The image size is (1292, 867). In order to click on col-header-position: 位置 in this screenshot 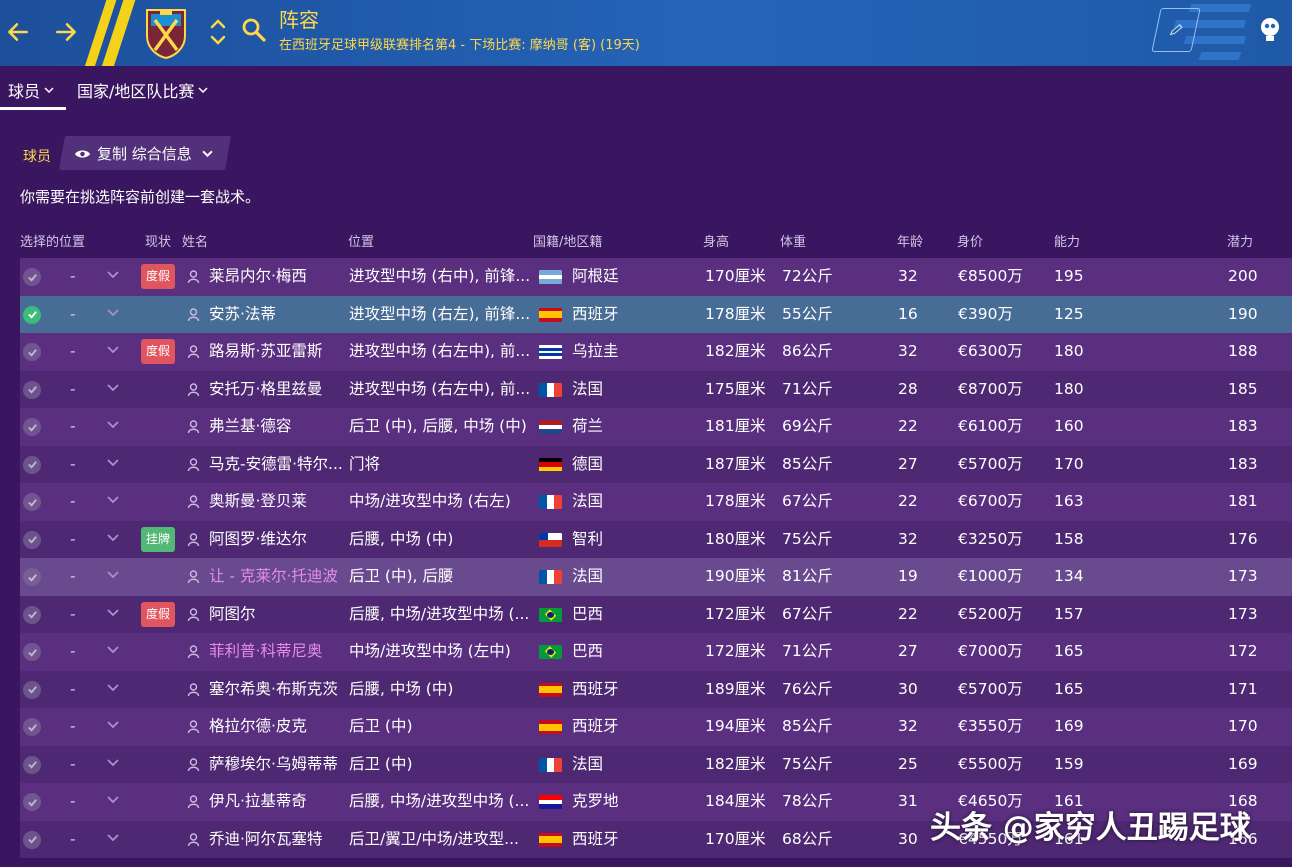, I will do `click(361, 240)`.